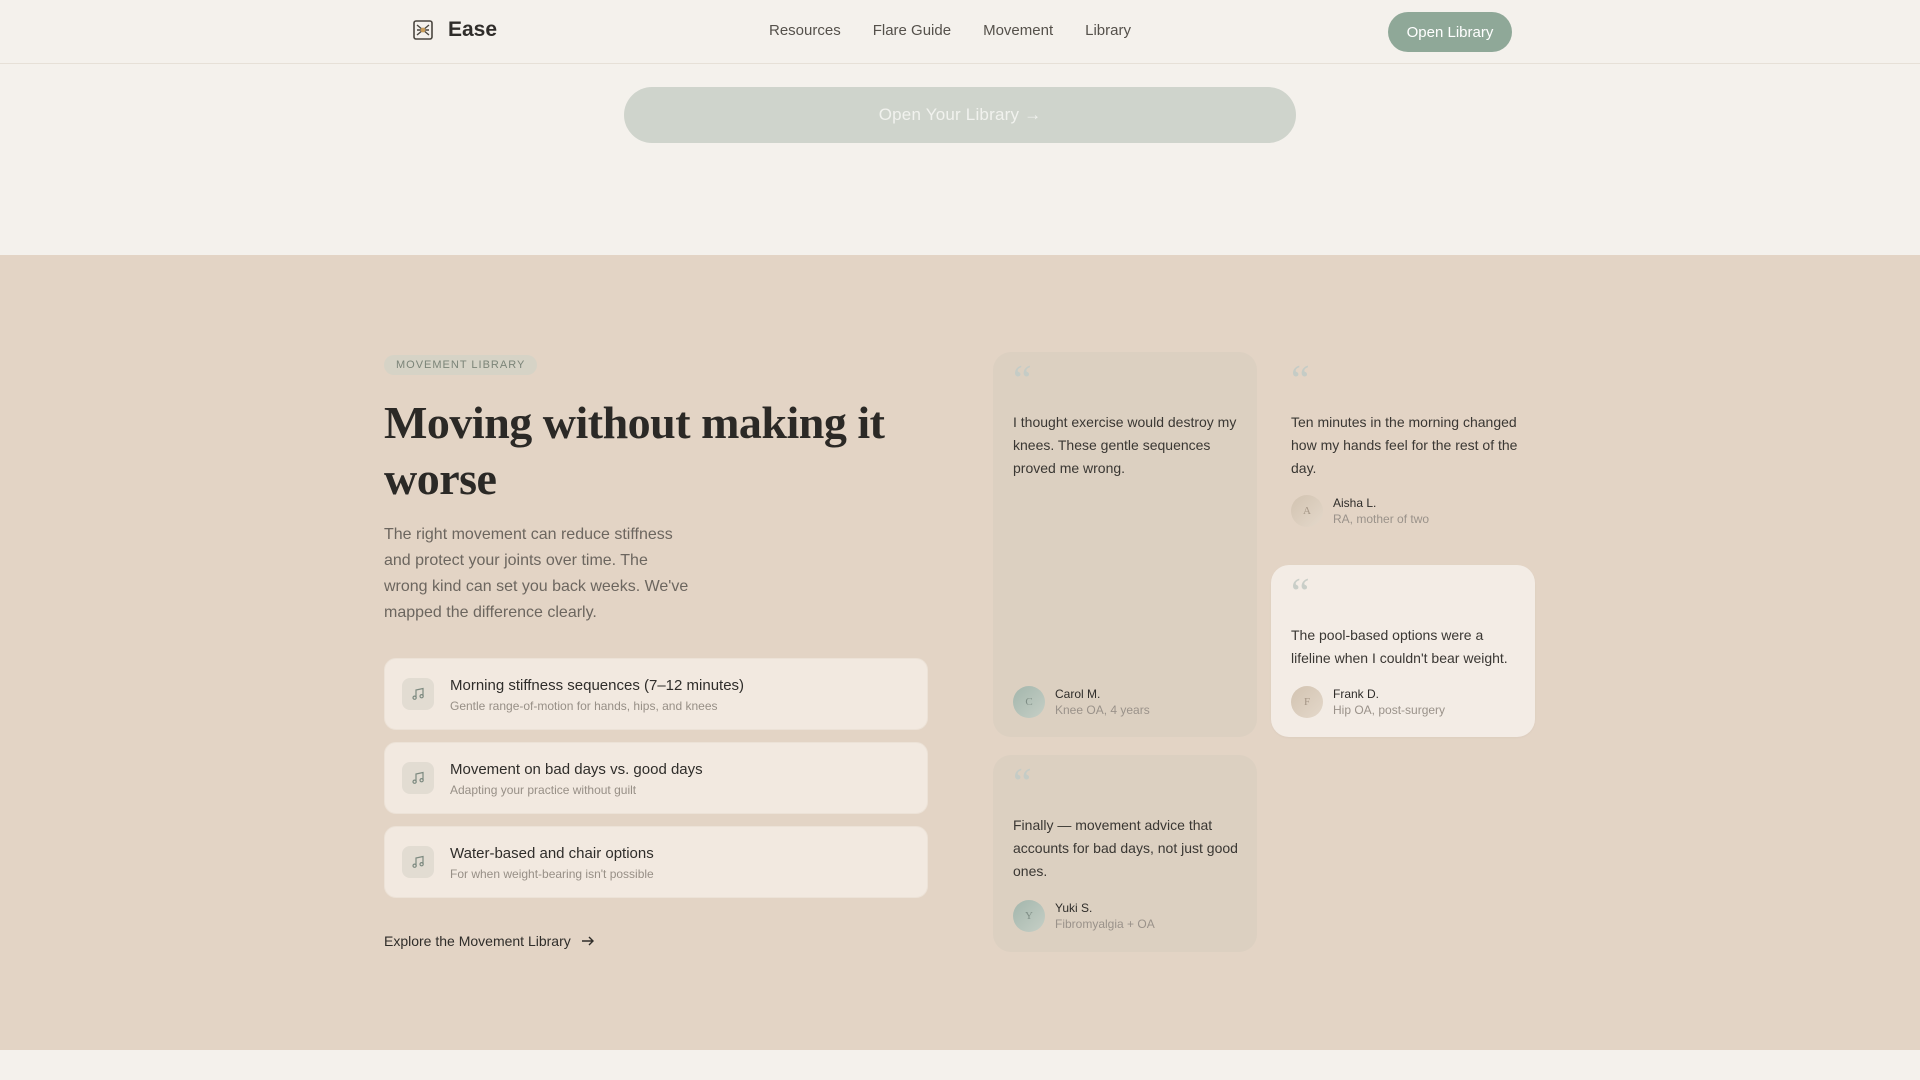 Image resolution: width=1920 pixels, height=1080 pixels. What do you see at coordinates (552, 853) in the screenshot?
I see `feature-title: Water-based and chair options` at bounding box center [552, 853].